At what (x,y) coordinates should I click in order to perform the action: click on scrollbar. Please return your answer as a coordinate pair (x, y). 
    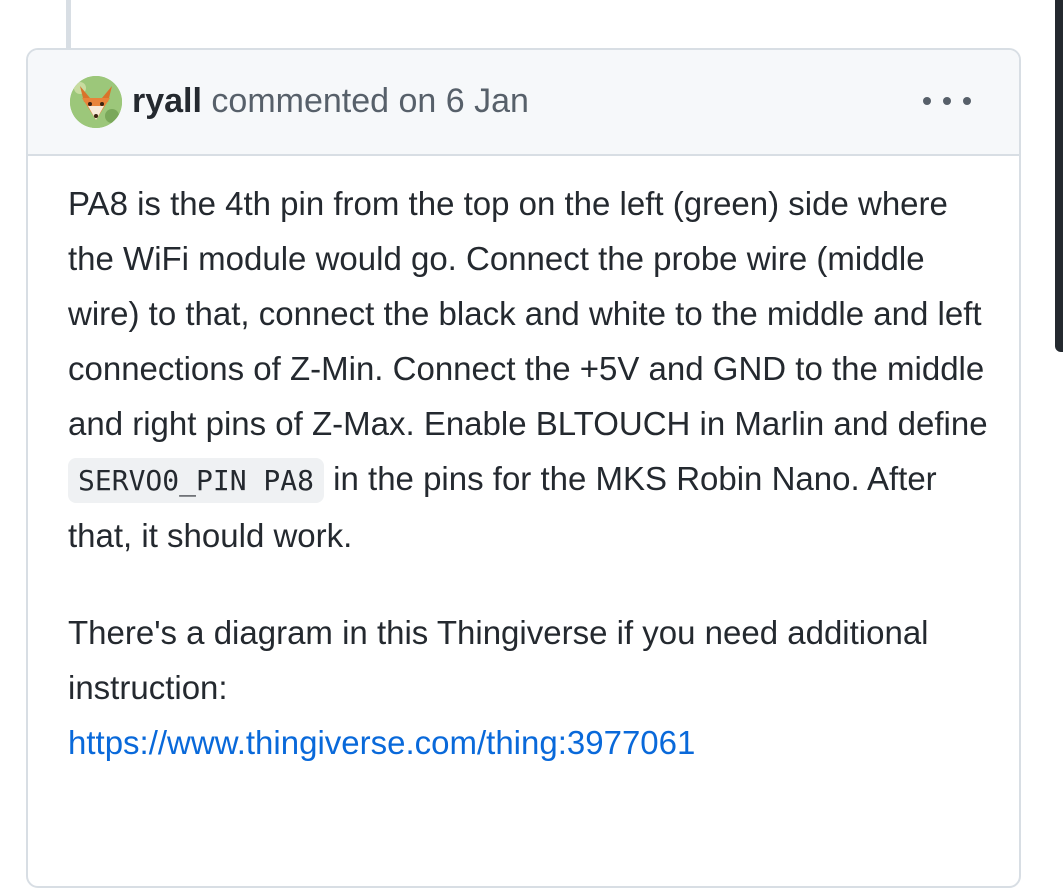
    Looking at the image, I should click on (1059, 176).